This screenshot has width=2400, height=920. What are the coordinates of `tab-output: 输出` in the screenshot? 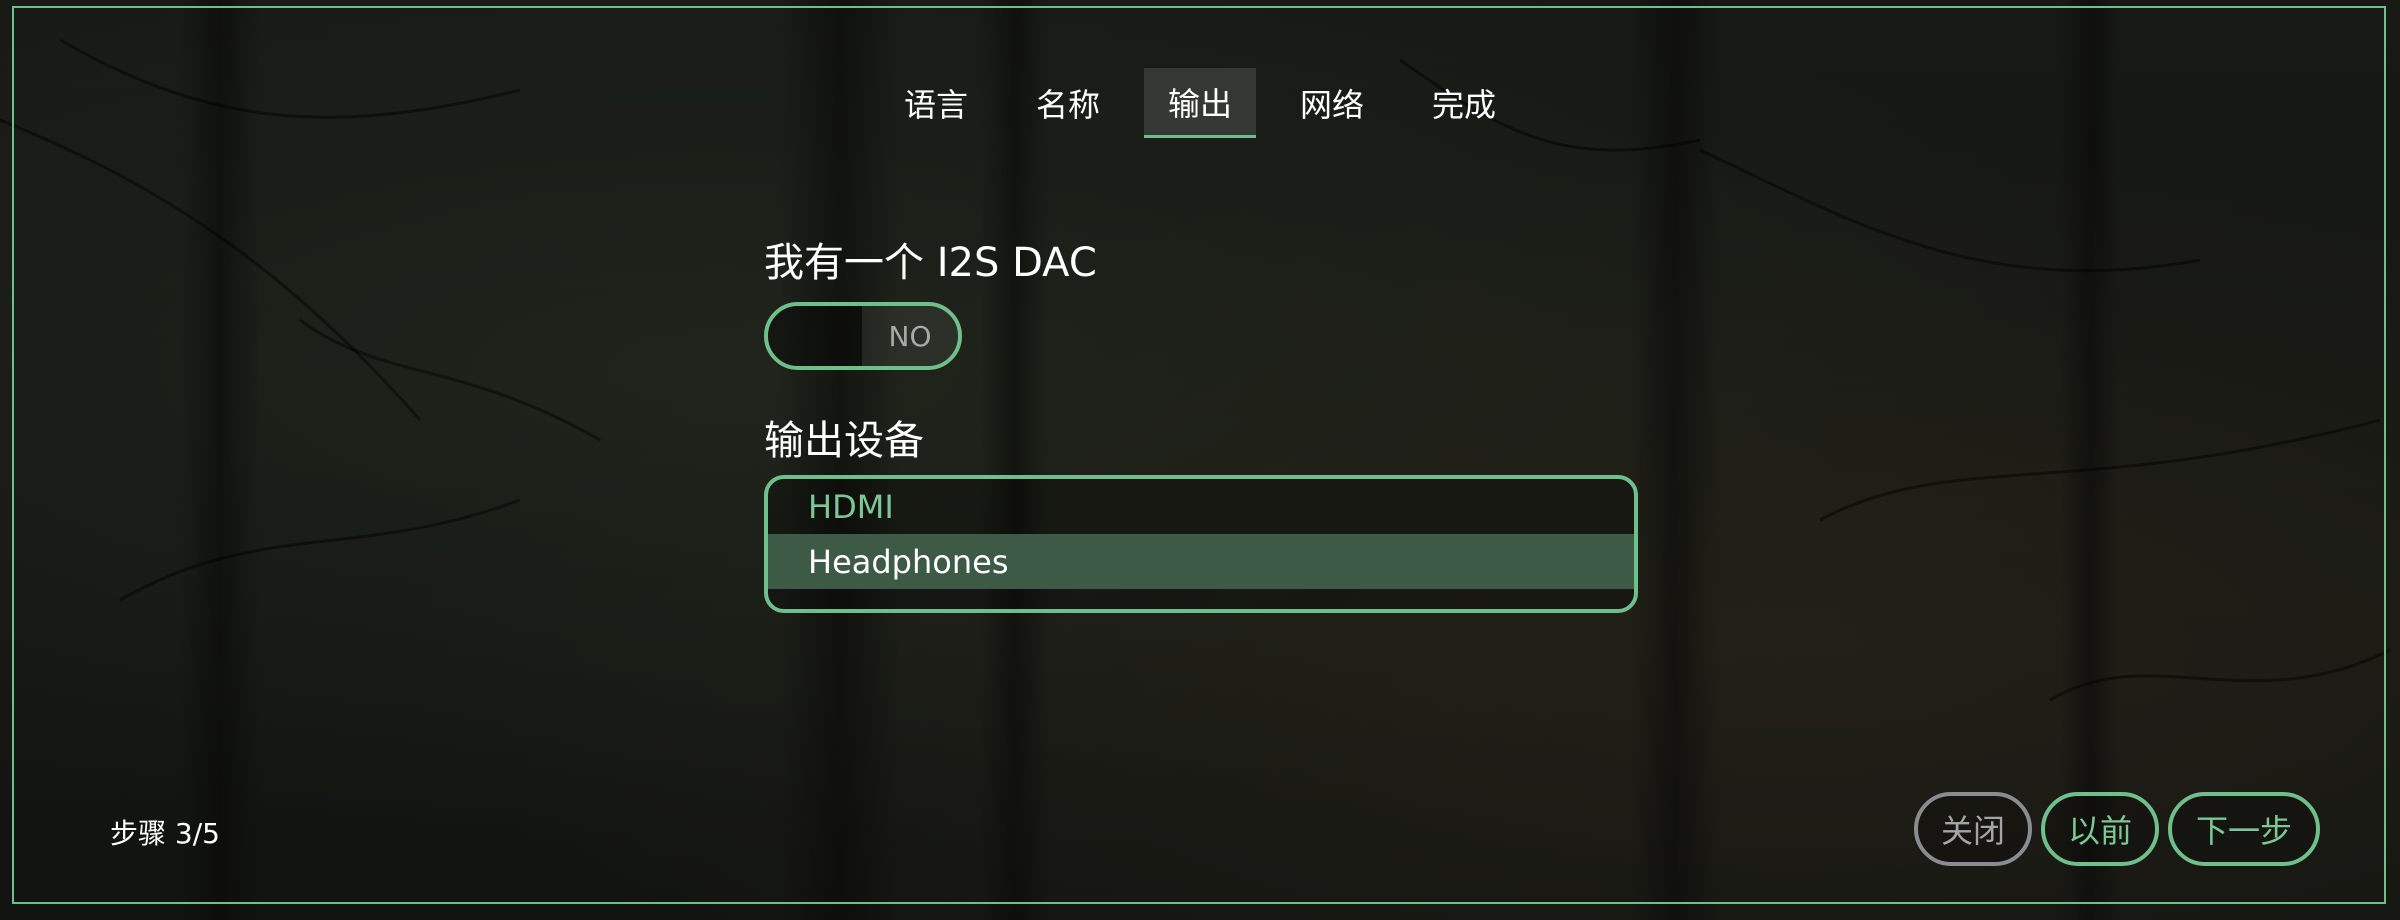 It's located at (1199, 103).